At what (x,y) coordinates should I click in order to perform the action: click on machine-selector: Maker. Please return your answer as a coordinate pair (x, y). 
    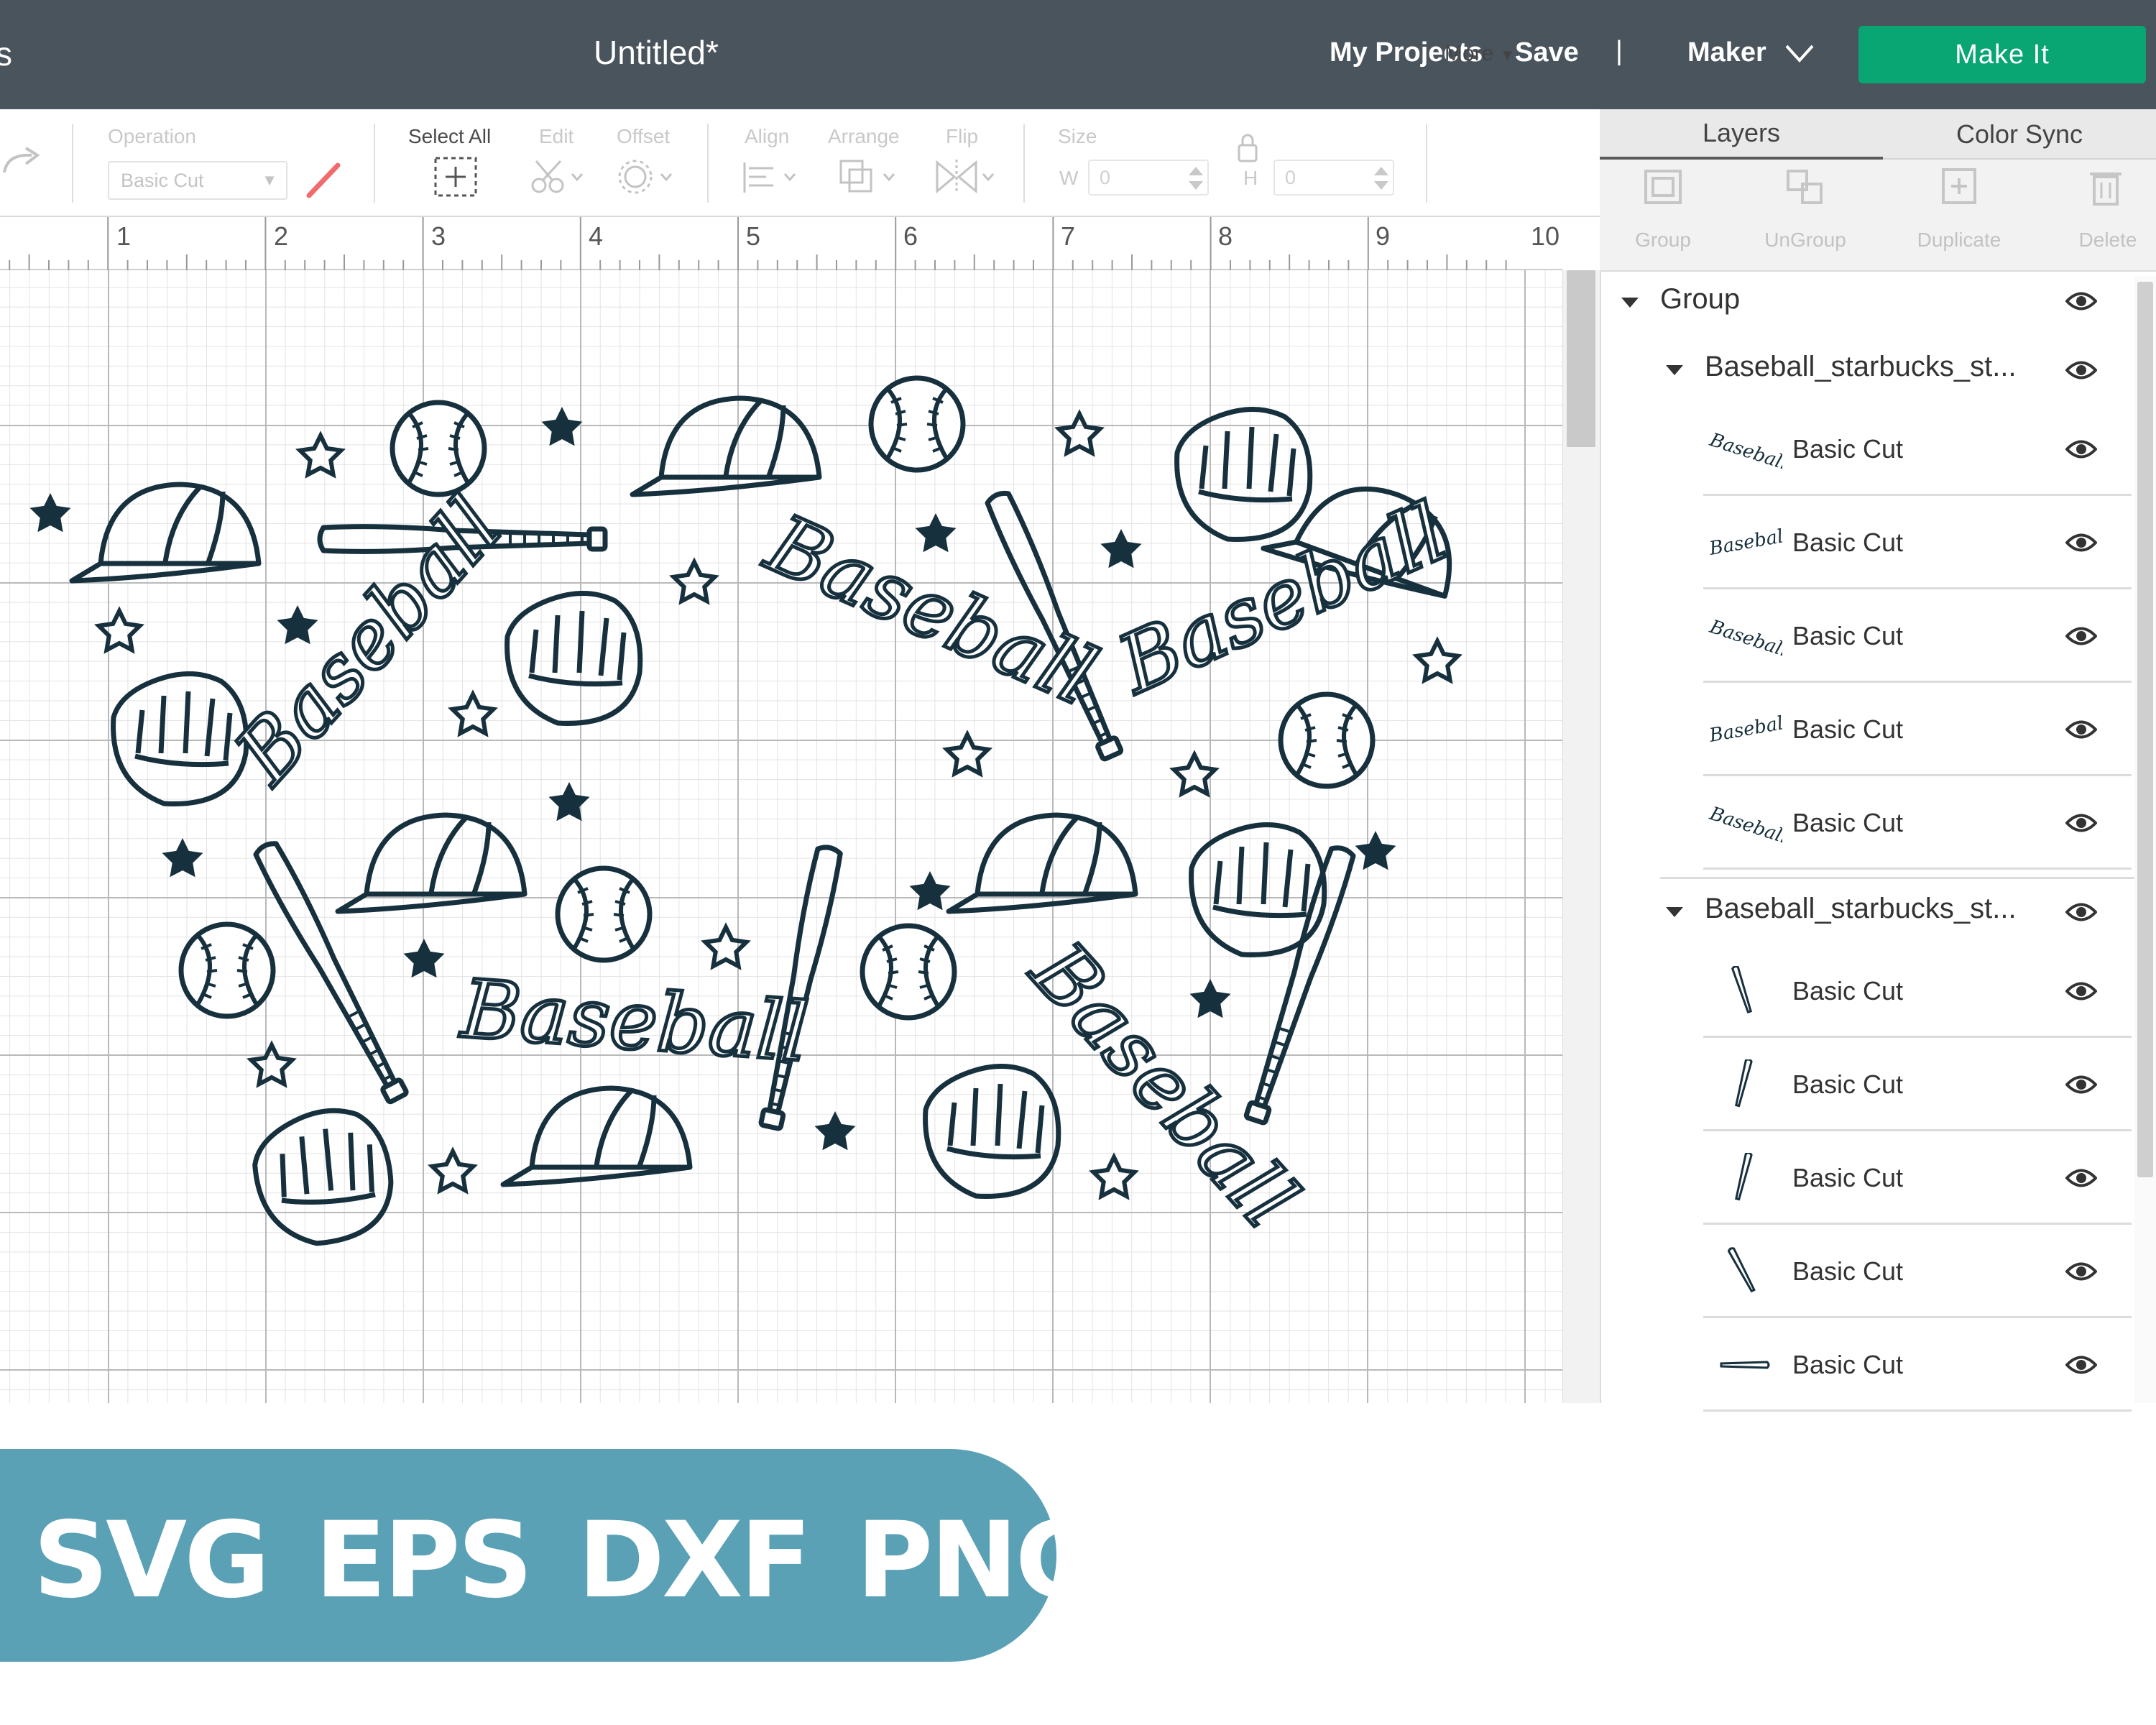
    Looking at the image, I should click on (1726, 52).